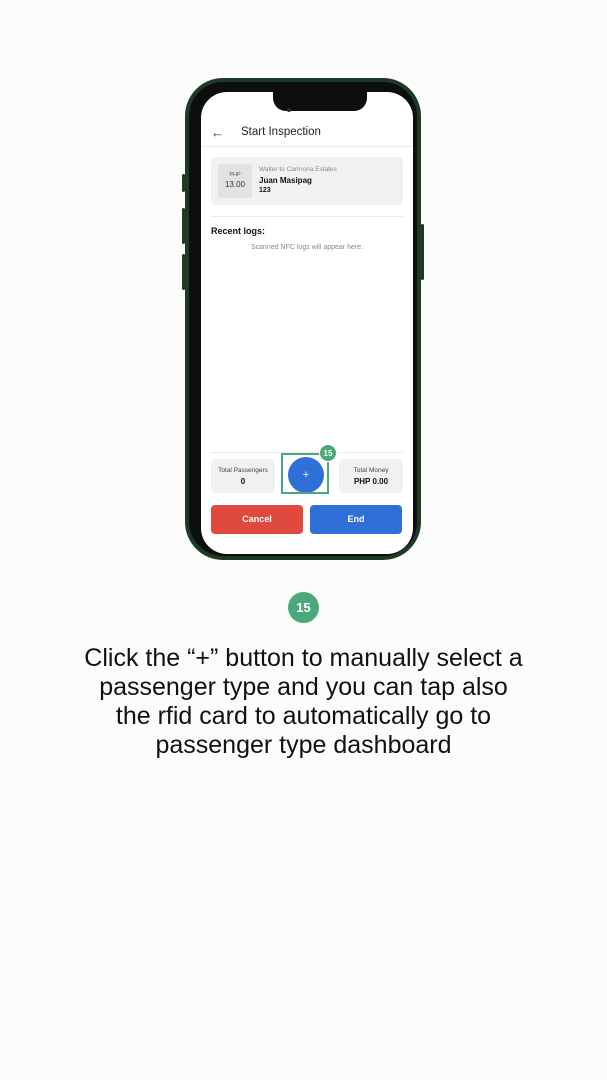 The image size is (607, 1080). Describe the element at coordinates (243, 481) in the screenshot. I see `total-passengers-value: 0` at that location.